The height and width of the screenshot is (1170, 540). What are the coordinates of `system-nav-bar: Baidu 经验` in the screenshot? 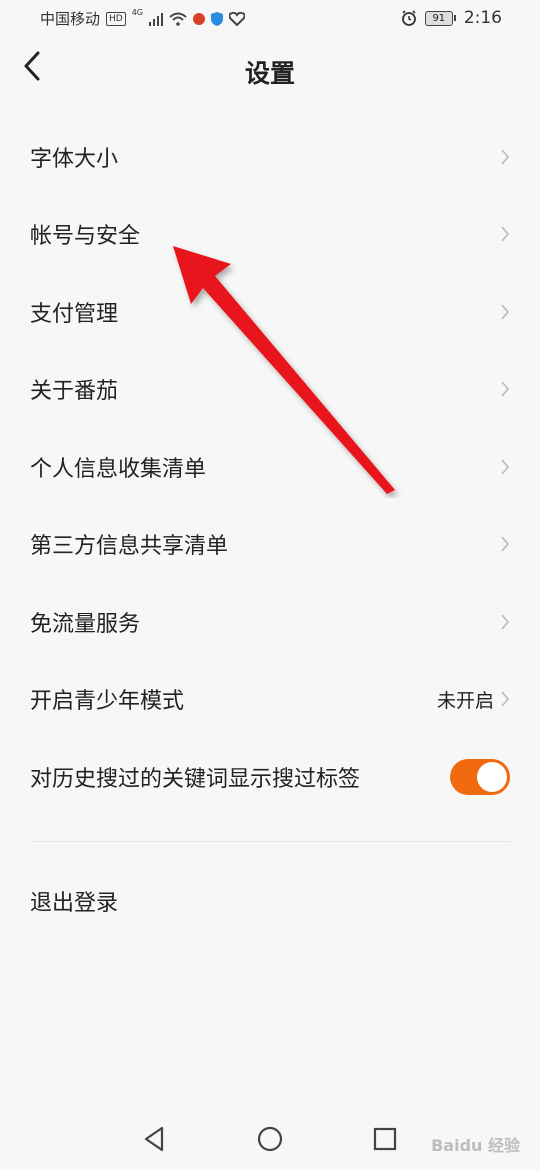 It's located at (270, 1140).